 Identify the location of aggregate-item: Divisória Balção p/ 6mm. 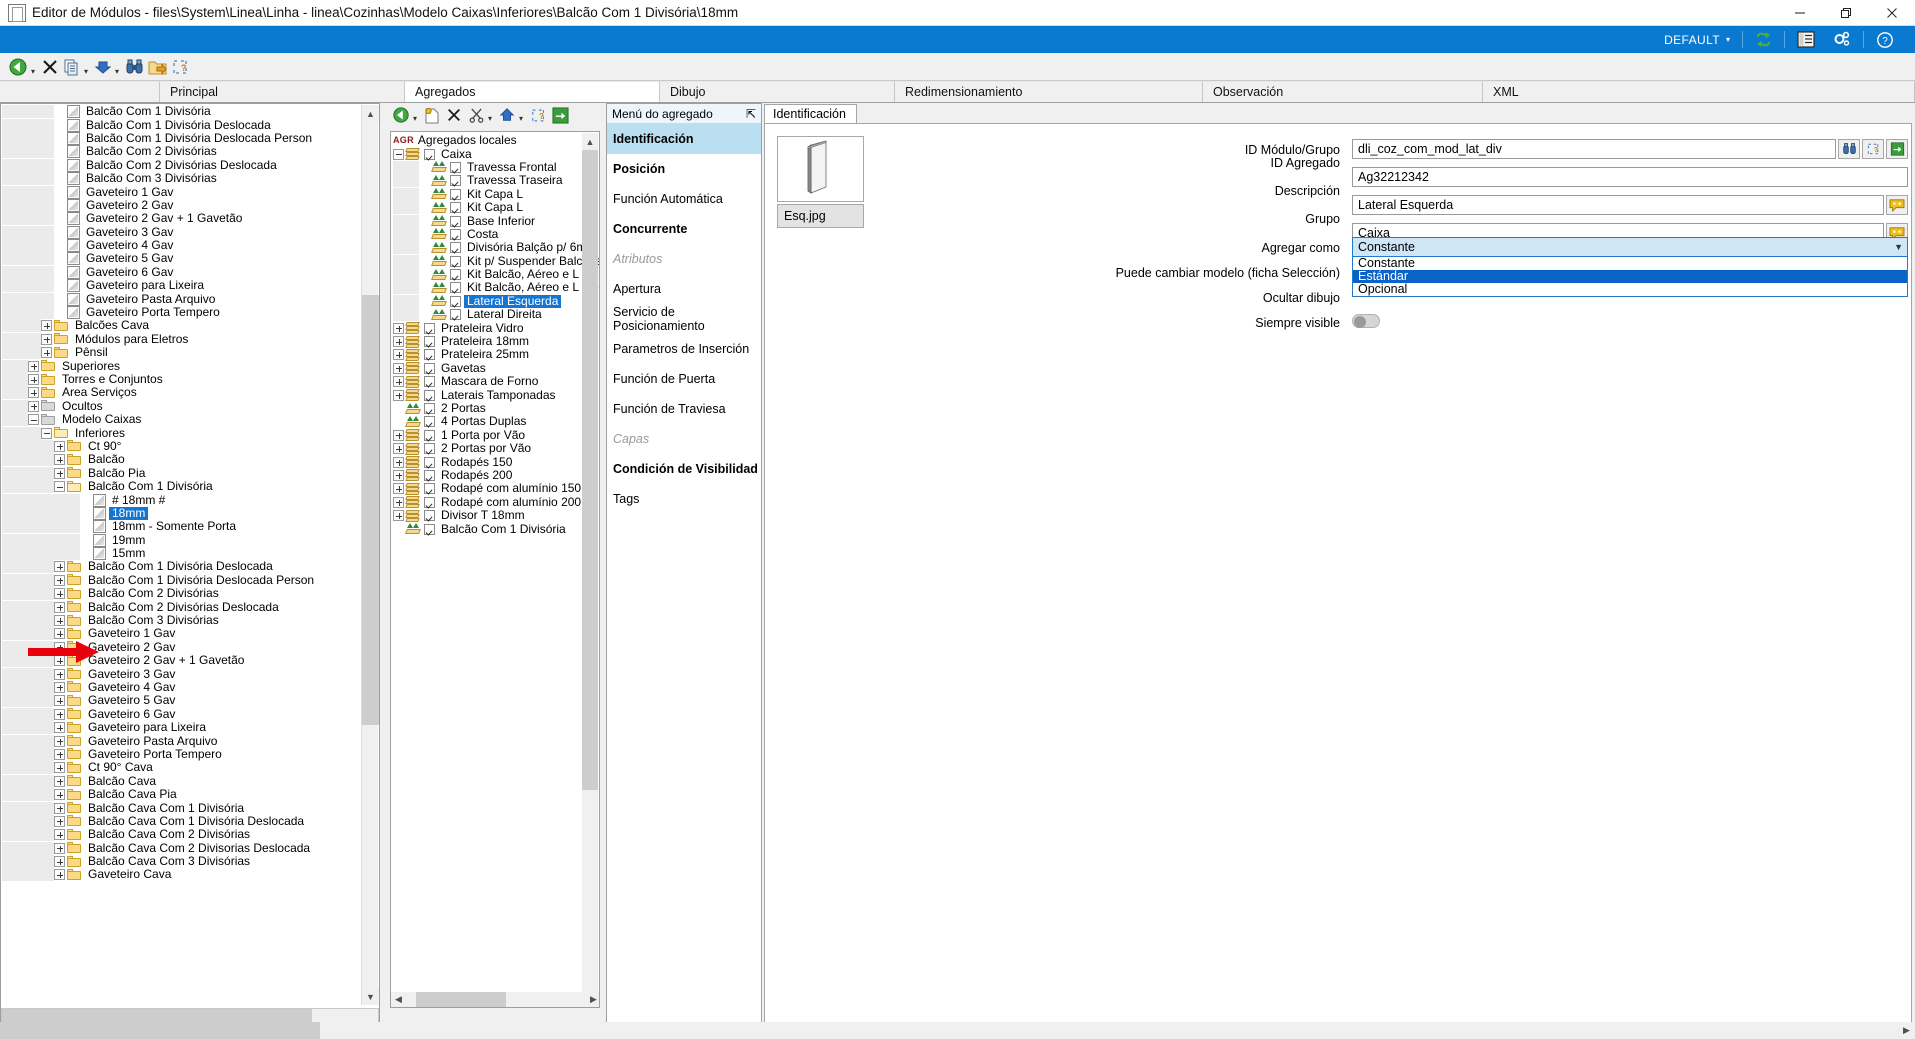
(494, 248).